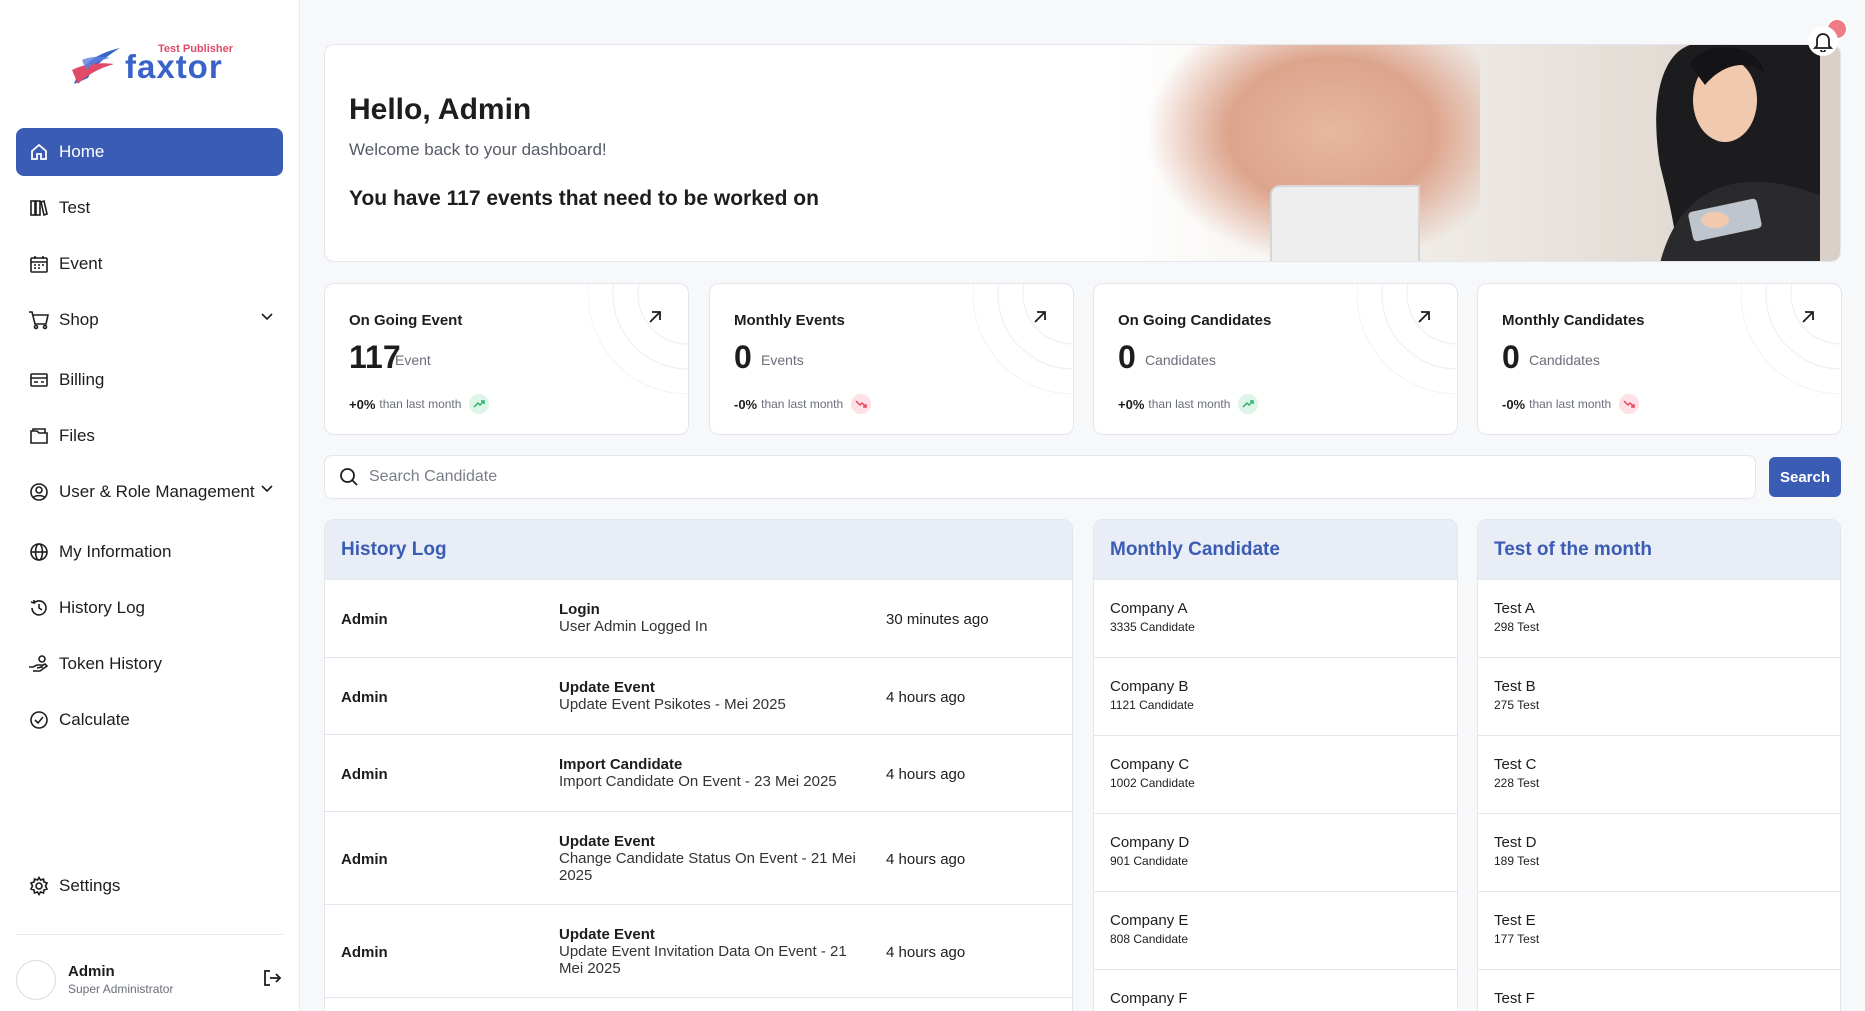  What do you see at coordinates (1659, 697) in the screenshot?
I see `list-item: Test B 275 Test` at bounding box center [1659, 697].